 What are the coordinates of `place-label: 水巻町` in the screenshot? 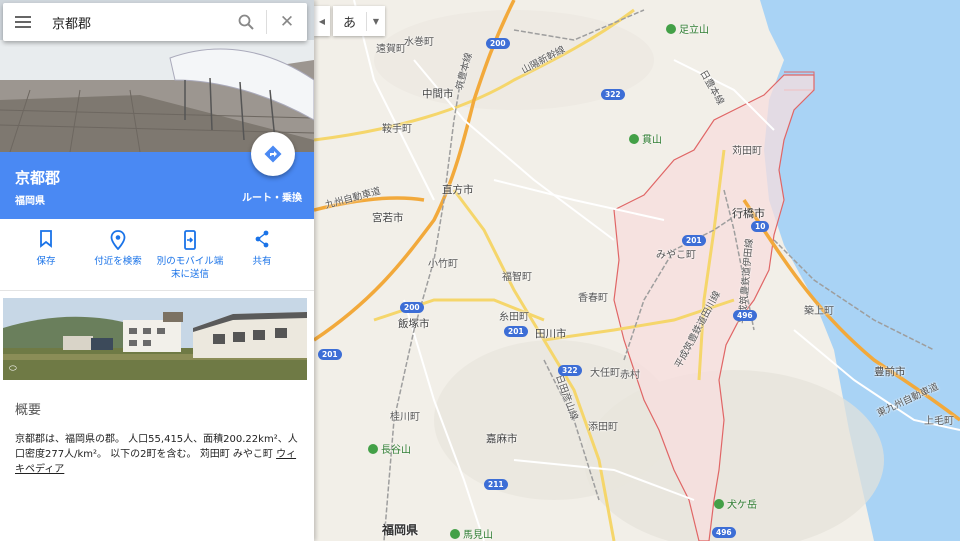 It's located at (419, 42).